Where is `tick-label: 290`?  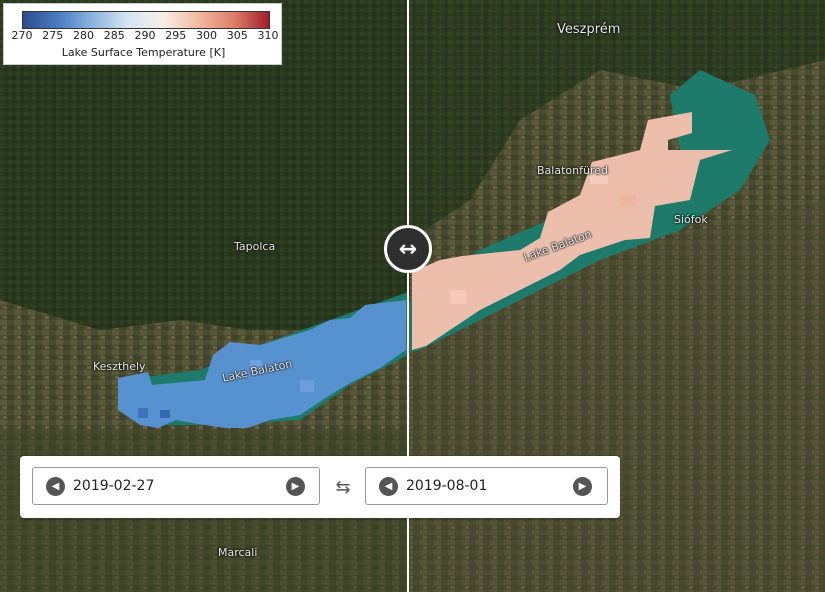
tick-label: 290 is located at coordinates (145, 35).